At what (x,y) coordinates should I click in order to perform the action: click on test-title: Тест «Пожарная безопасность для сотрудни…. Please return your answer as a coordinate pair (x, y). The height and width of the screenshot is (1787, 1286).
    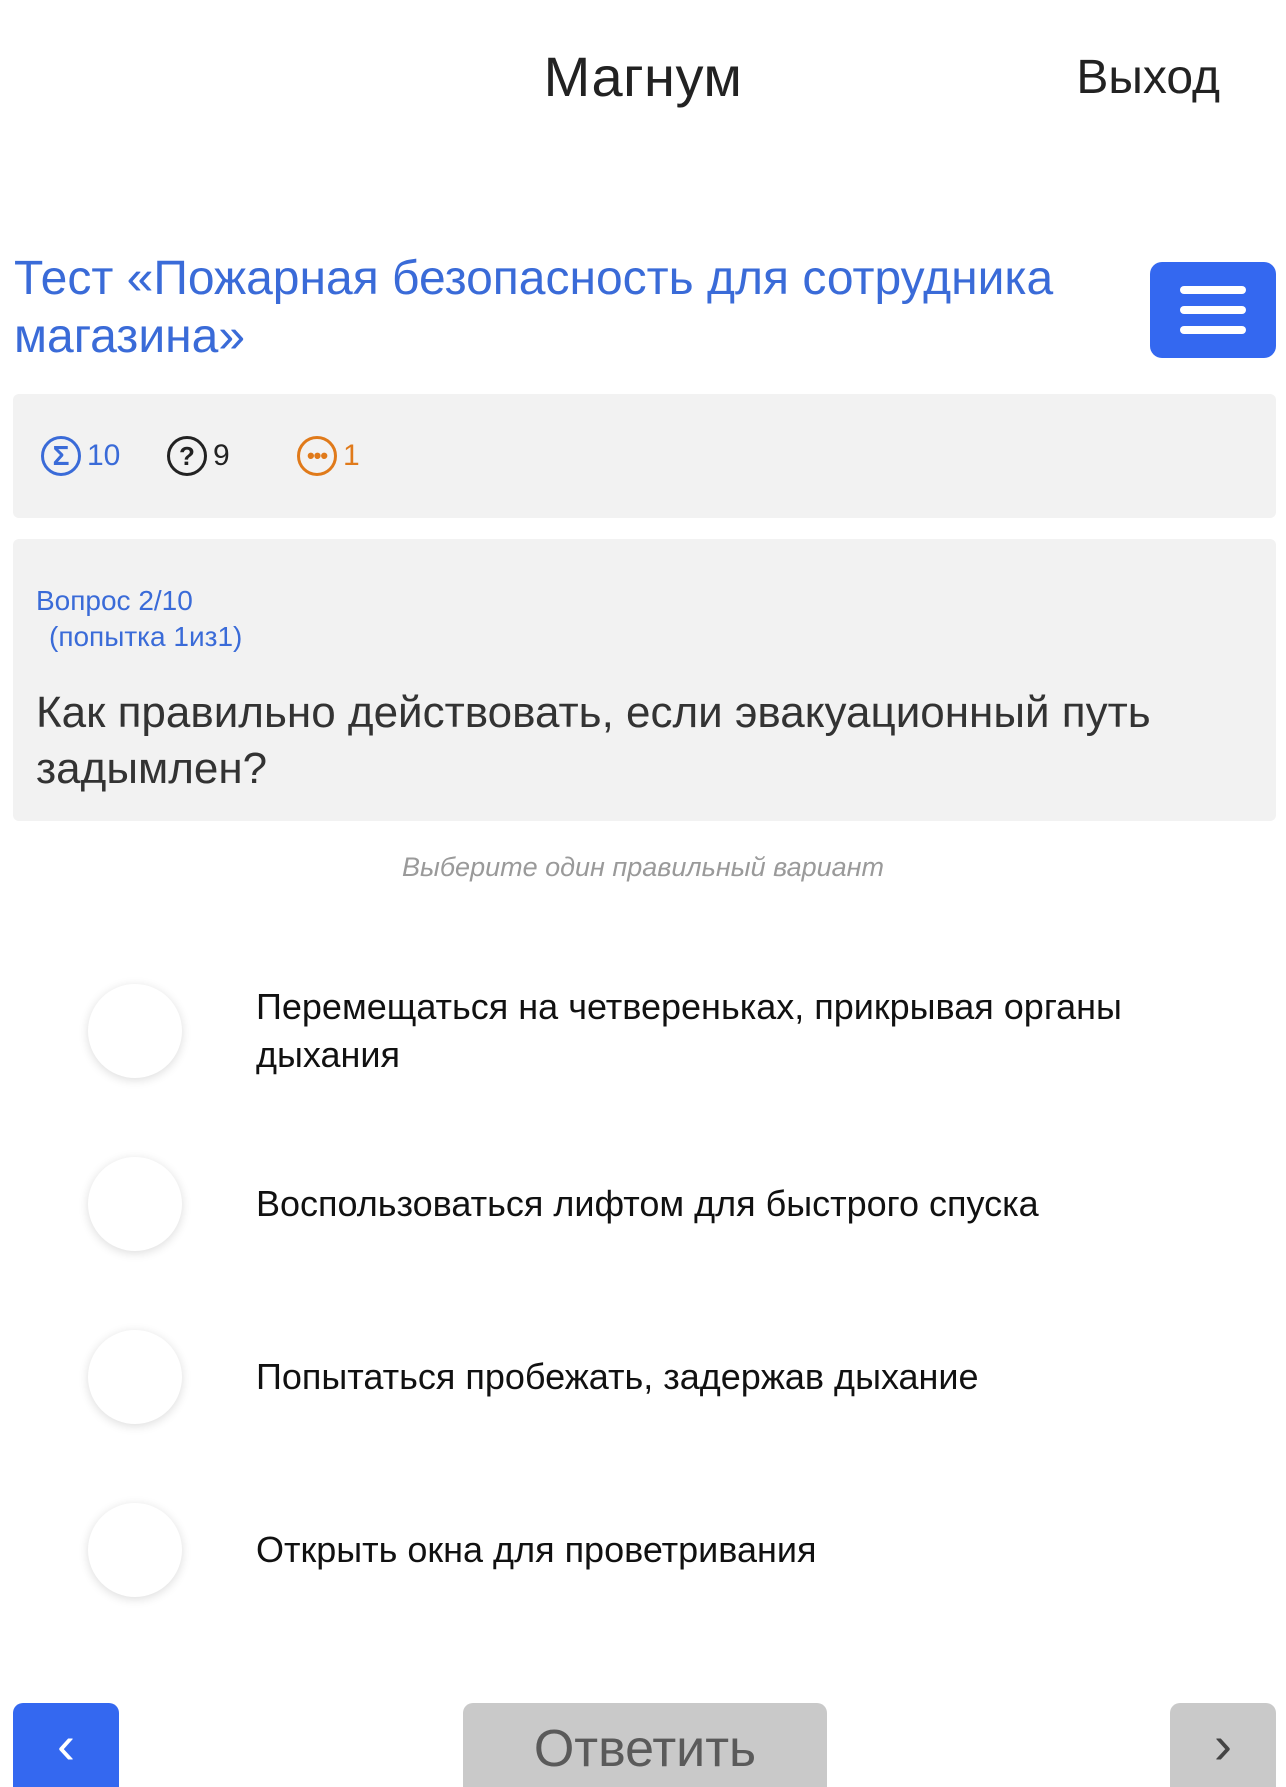
    Looking at the image, I should click on (534, 307).